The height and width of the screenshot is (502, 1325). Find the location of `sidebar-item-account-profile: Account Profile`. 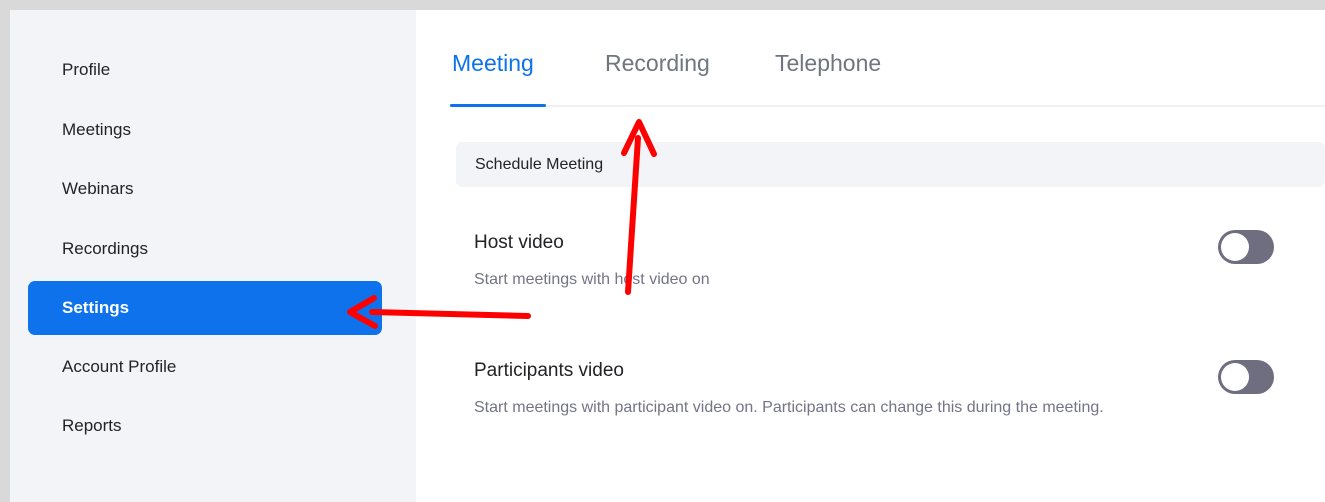

sidebar-item-account-profile: Account Profile is located at coordinates (205, 367).